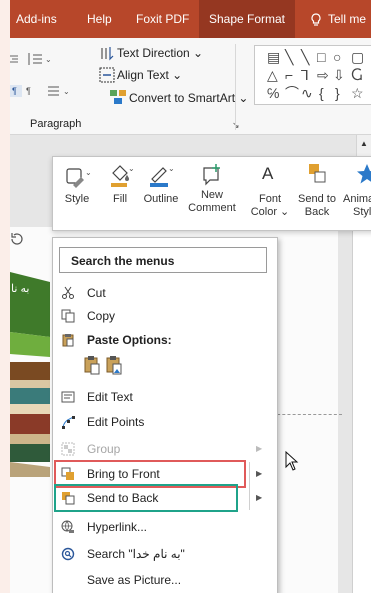 The height and width of the screenshot is (593, 371). What do you see at coordinates (68, 498) in the screenshot?
I see `send-back-icon` at bounding box center [68, 498].